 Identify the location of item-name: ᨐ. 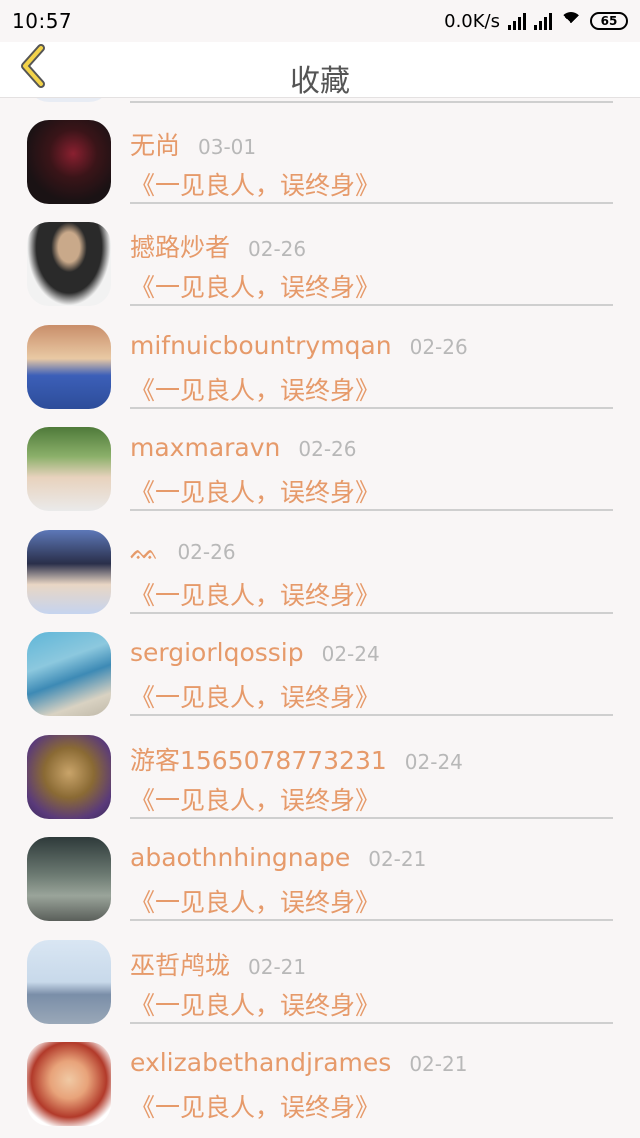
(145, 550).